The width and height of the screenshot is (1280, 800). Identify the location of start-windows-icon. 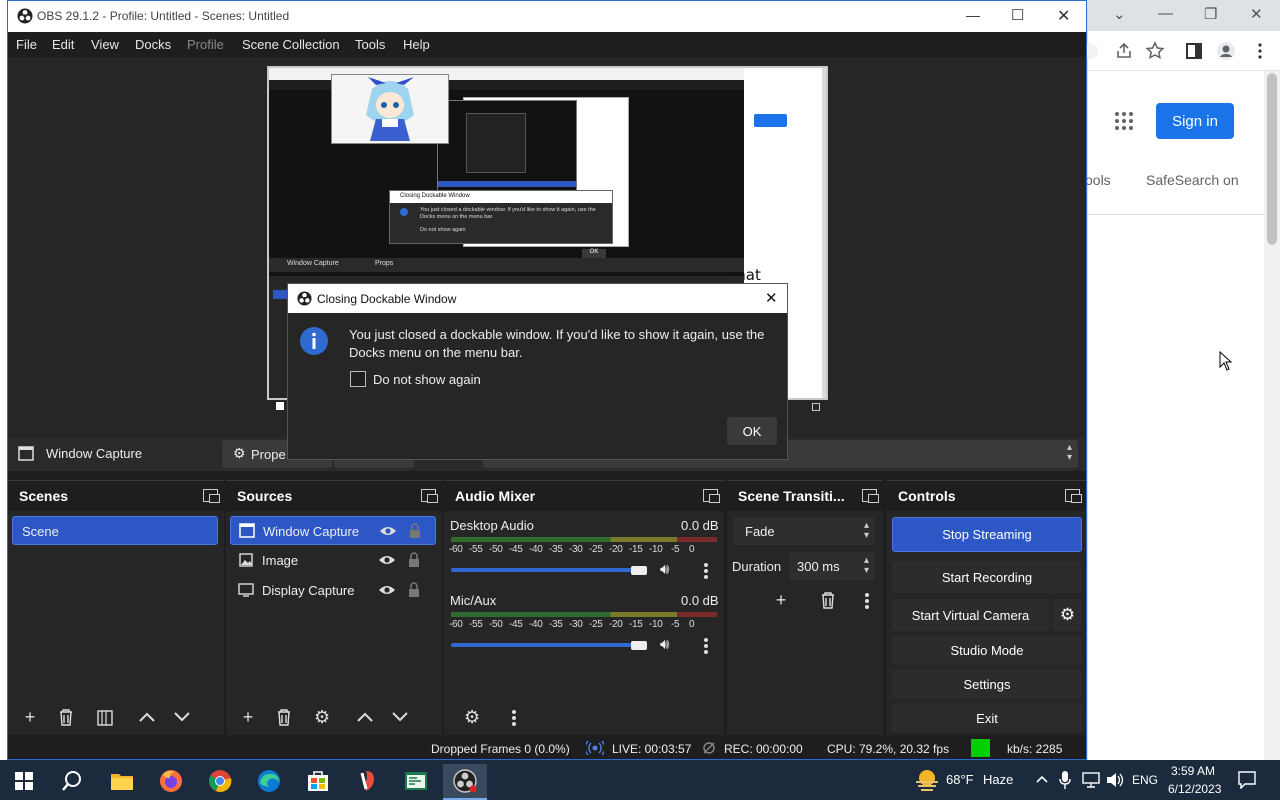
(24, 781).